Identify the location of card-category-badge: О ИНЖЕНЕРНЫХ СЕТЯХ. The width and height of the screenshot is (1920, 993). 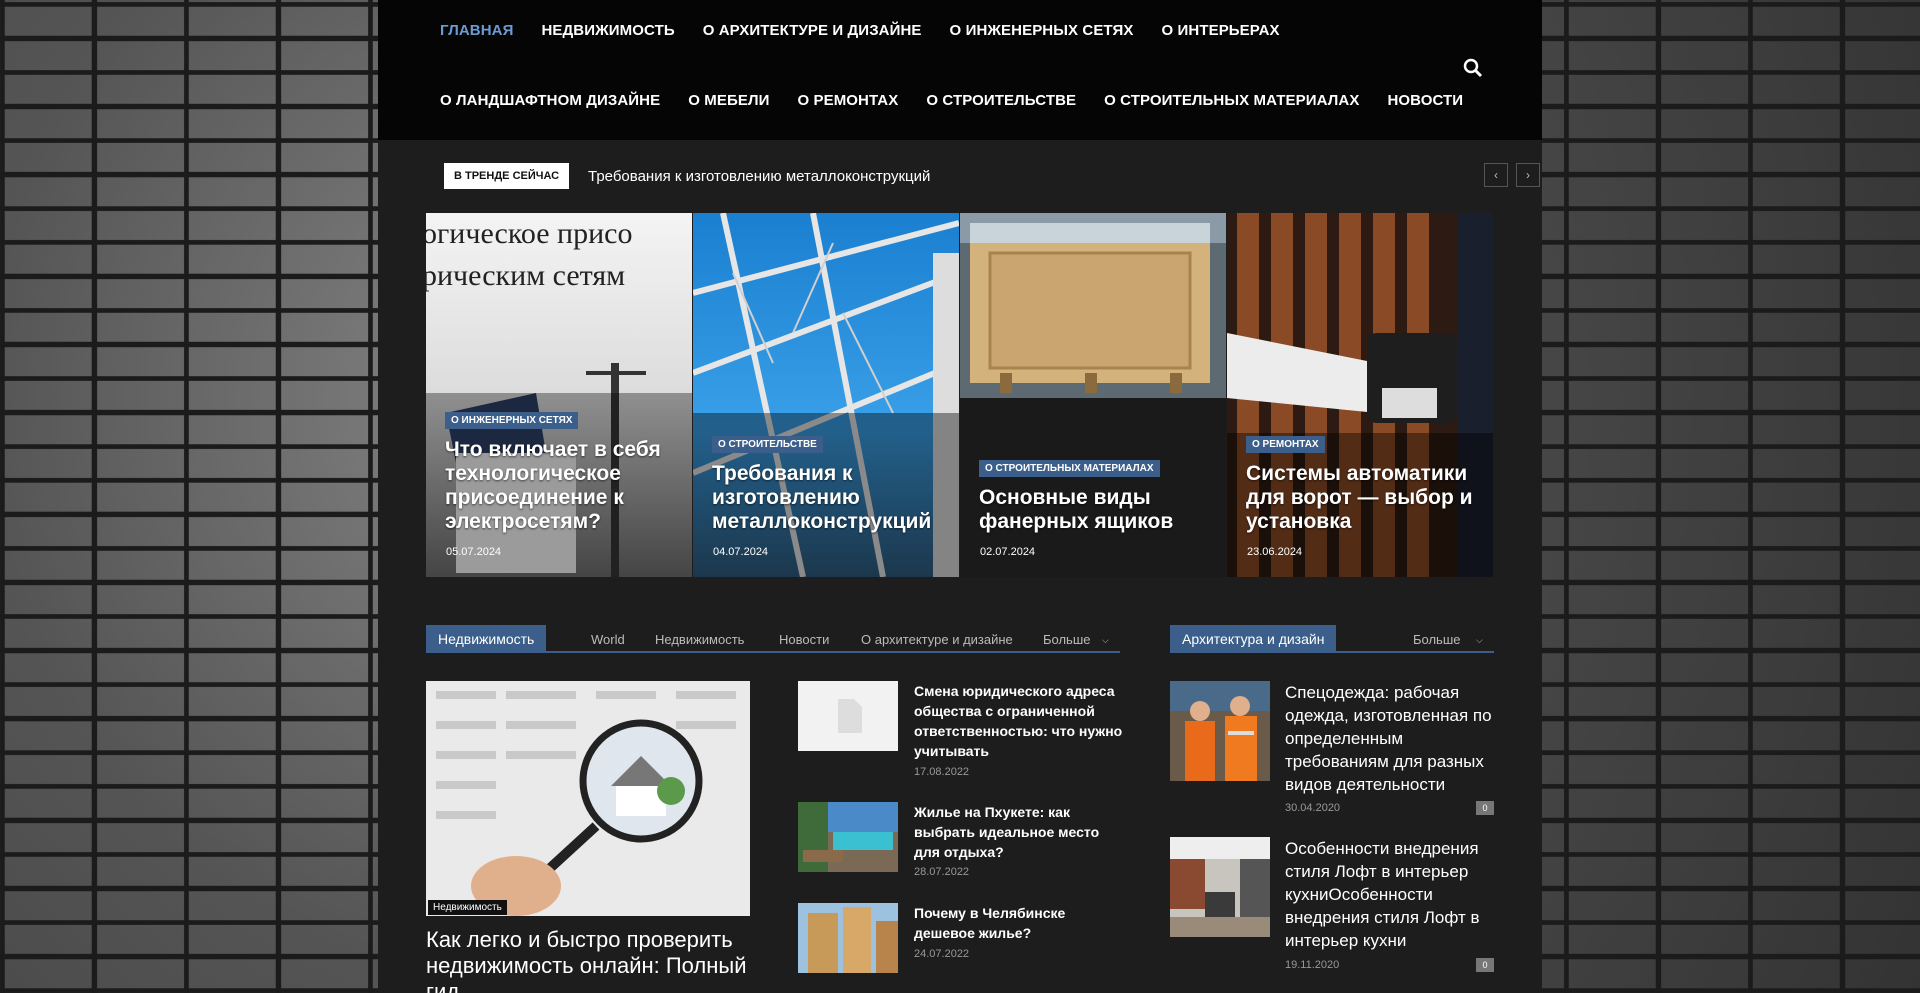
(512, 420).